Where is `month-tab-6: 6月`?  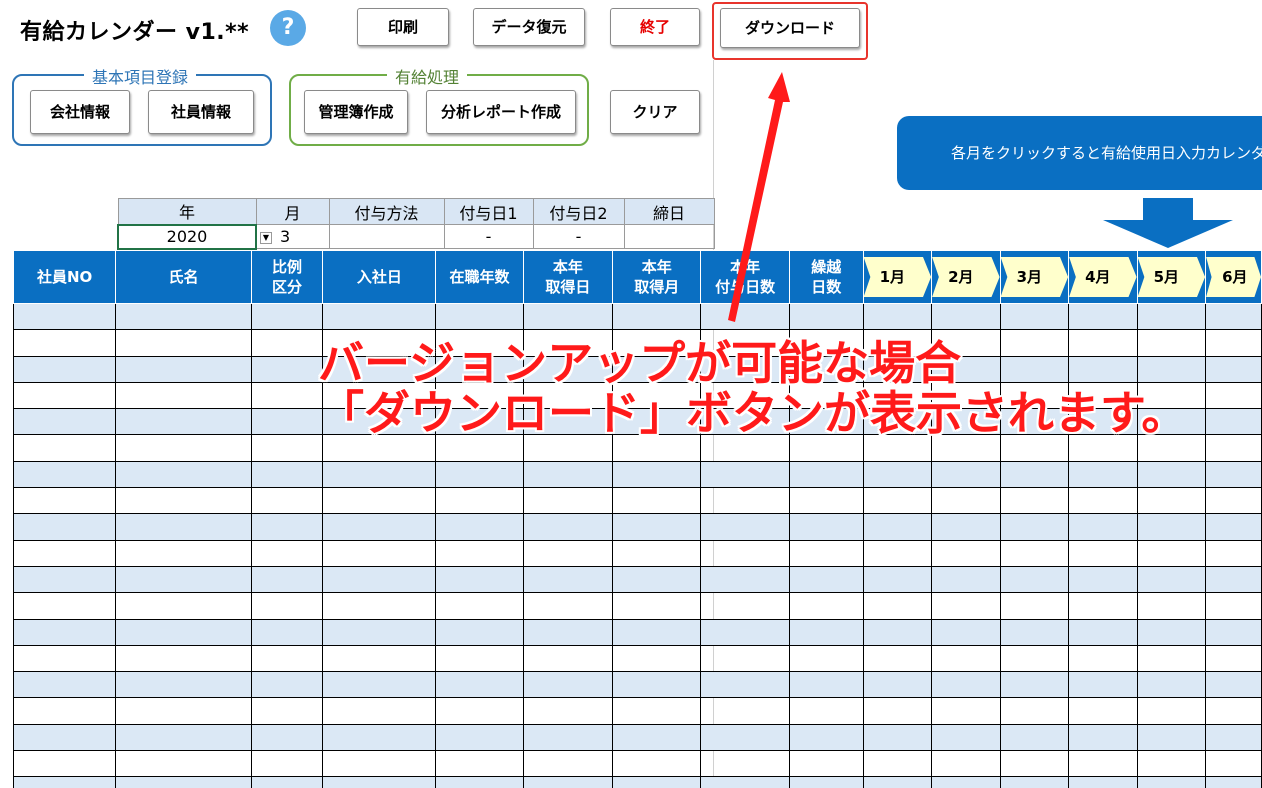
month-tab-6: 6月 is located at coordinates (1233, 277).